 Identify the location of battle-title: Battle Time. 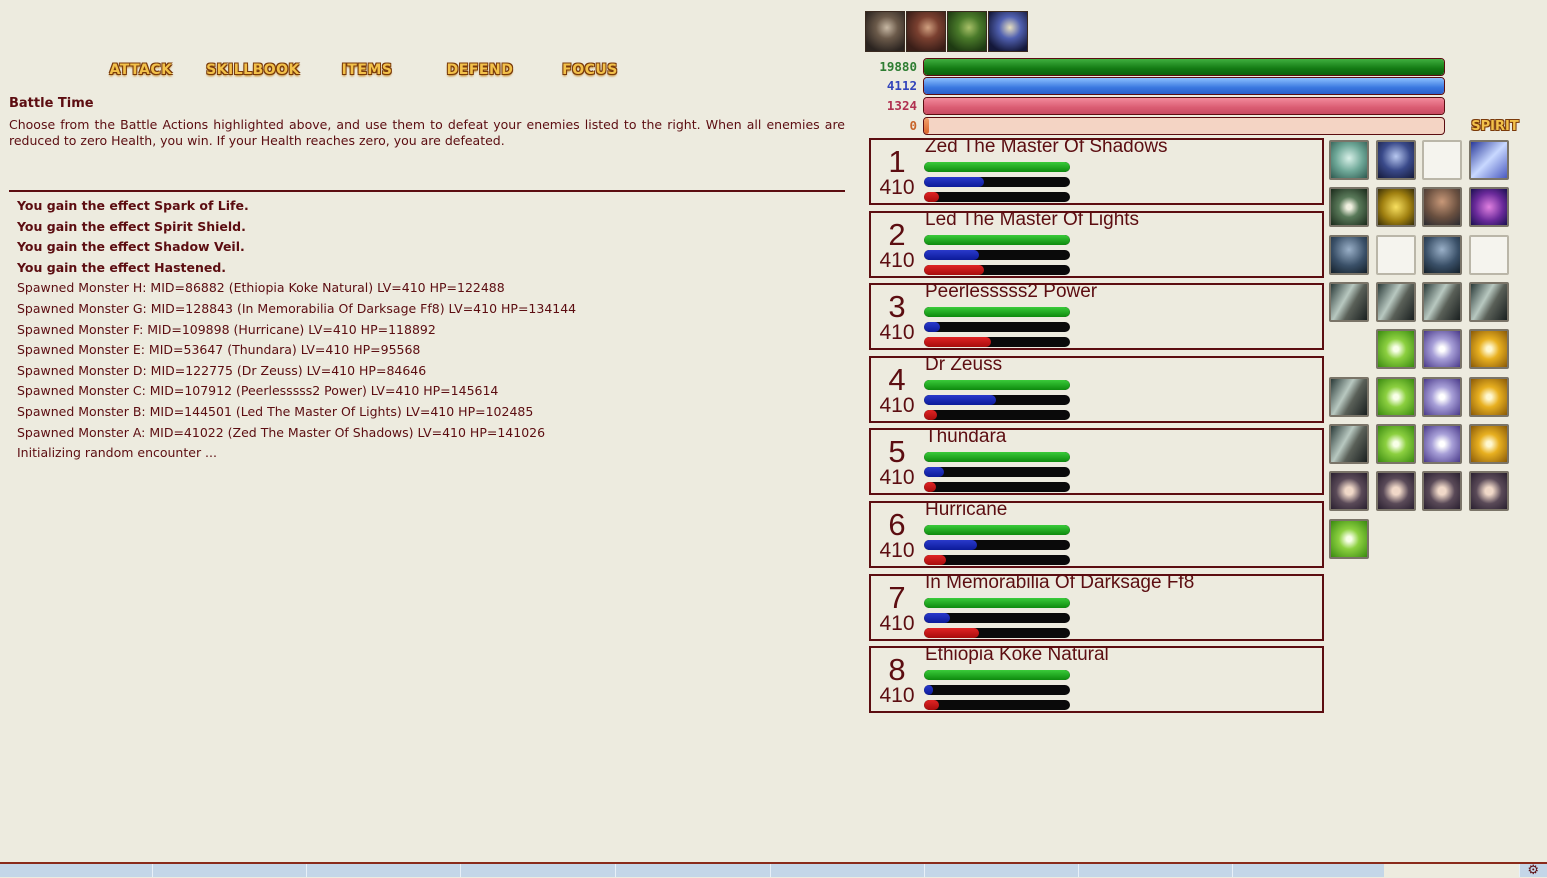
(51, 103).